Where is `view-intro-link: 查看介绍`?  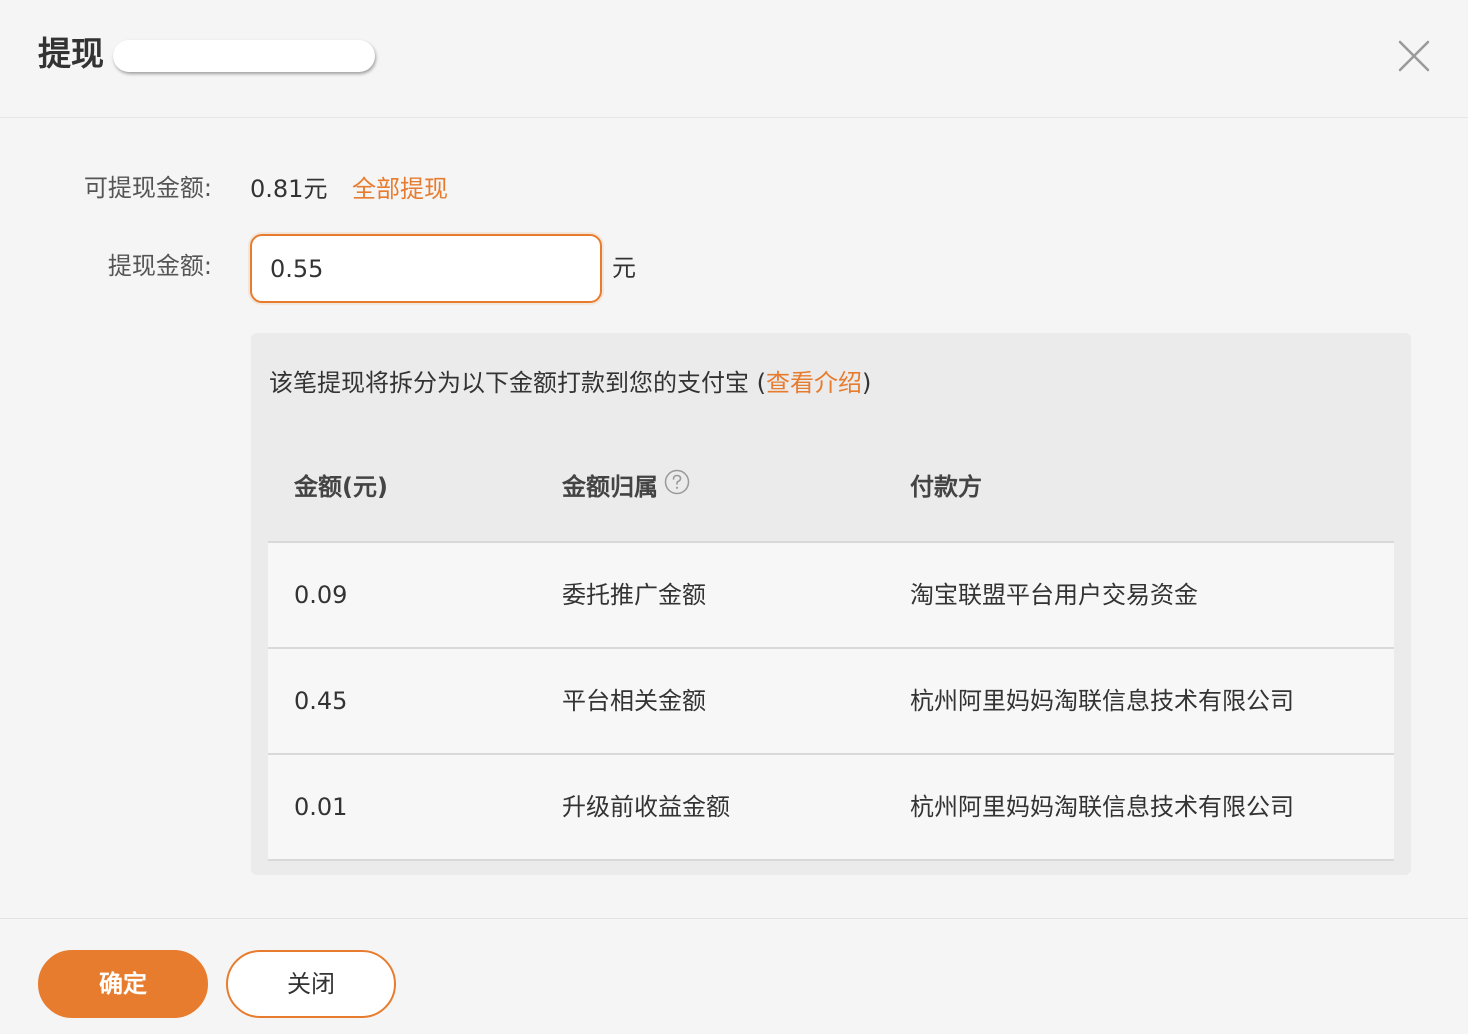
view-intro-link: 查看介绍 is located at coordinates (814, 383).